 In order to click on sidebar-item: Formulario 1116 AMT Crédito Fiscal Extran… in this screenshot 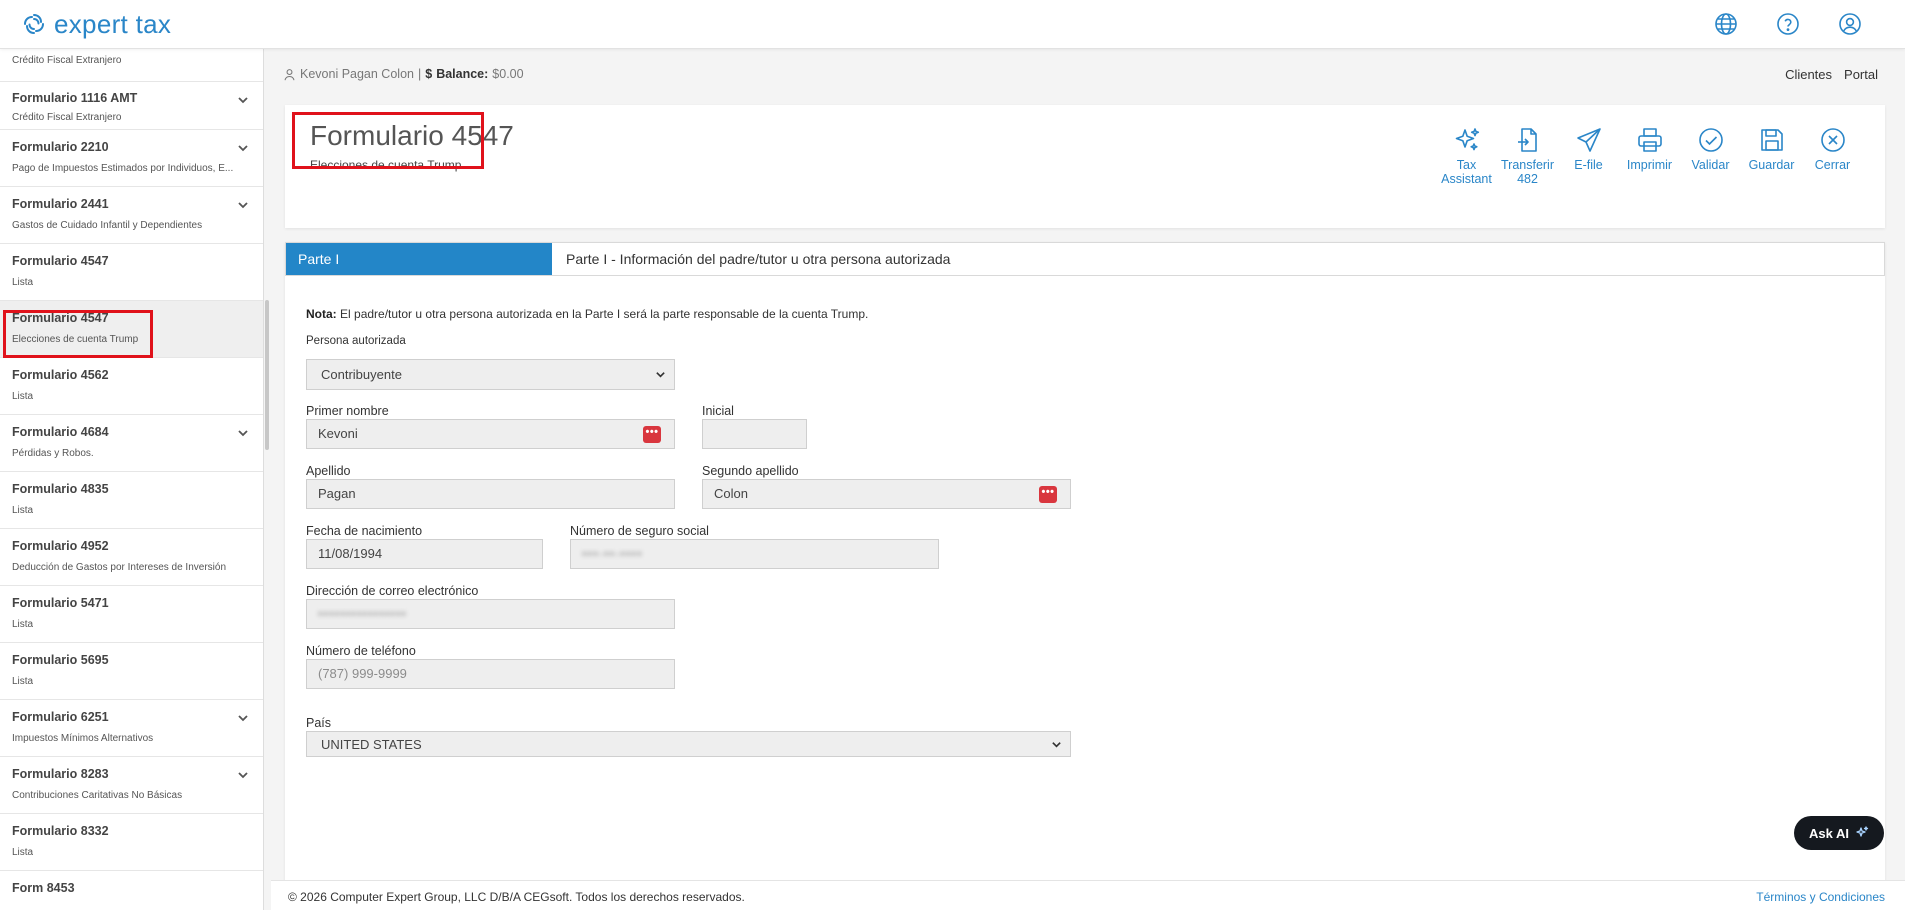, I will do `click(131, 106)`.